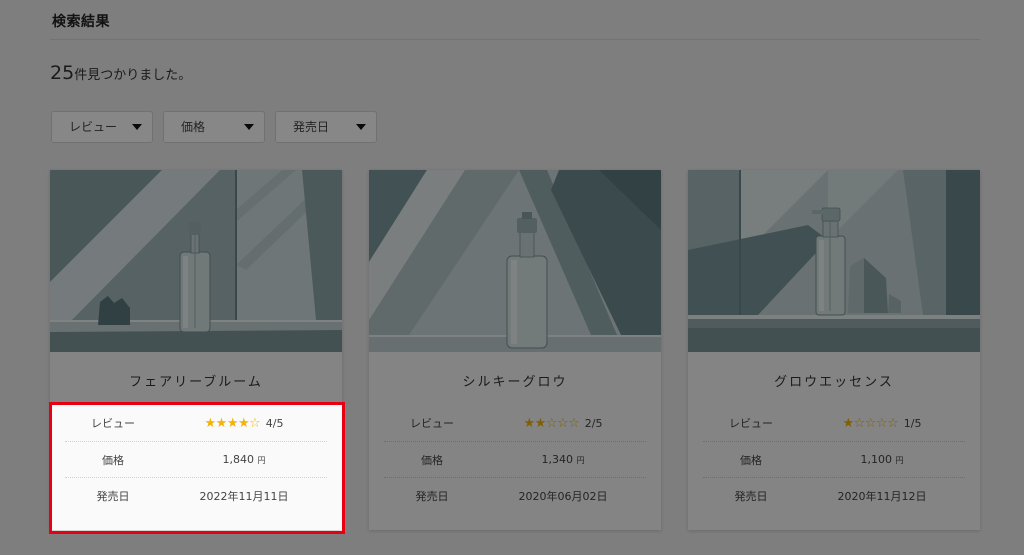  What do you see at coordinates (912, 423) in the screenshot?
I see `rating-text: 1/5` at bounding box center [912, 423].